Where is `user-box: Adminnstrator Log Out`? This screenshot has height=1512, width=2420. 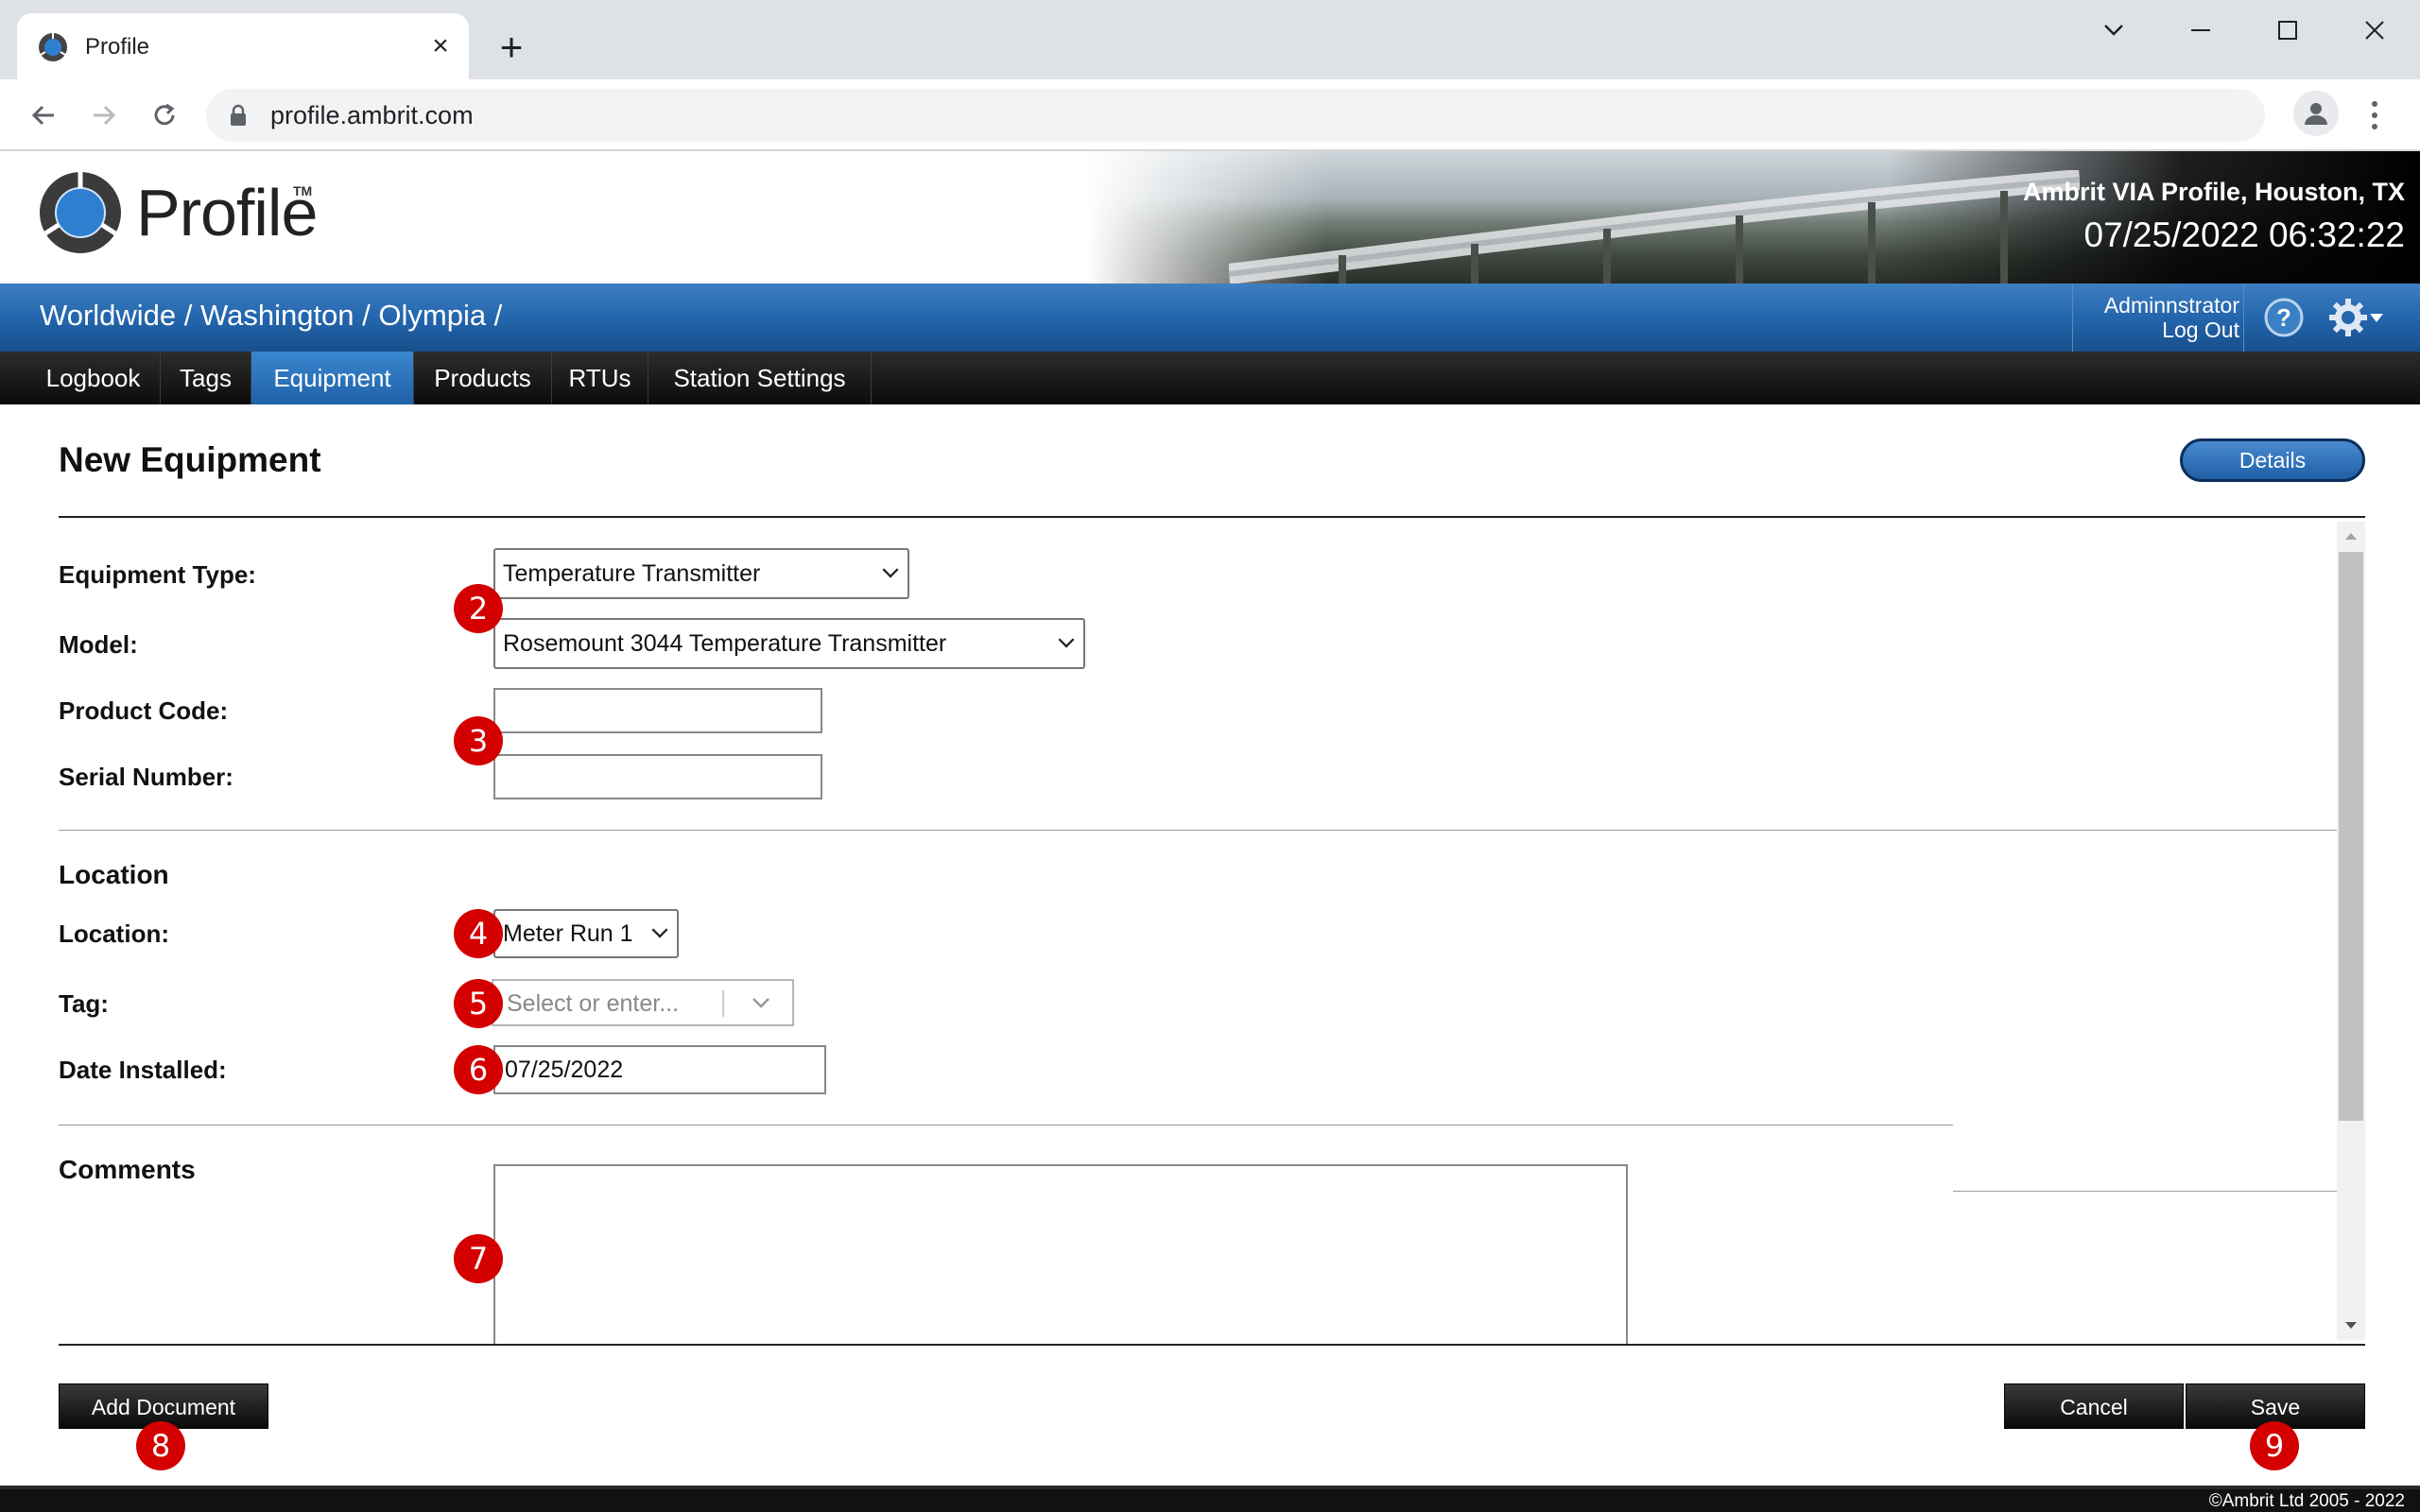 user-box: Adminnstrator Log Out is located at coordinates (2158, 318).